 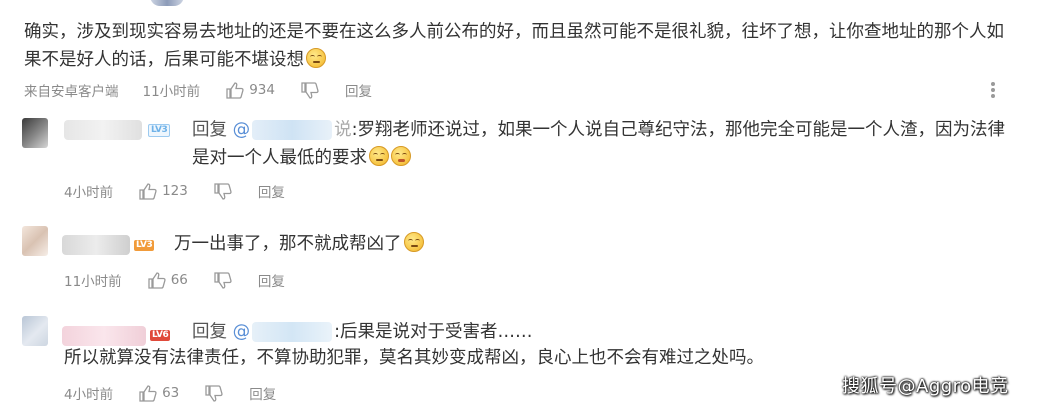 What do you see at coordinates (71, 92) in the screenshot?
I see `comment-source: 来自安卓客户端` at bounding box center [71, 92].